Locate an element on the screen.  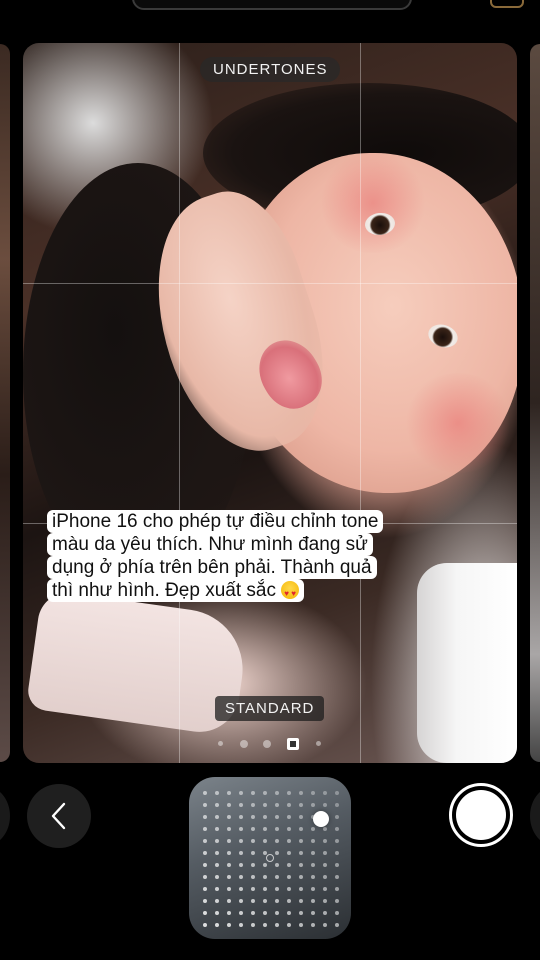
heart-eyes-emoji-icon is located at coordinates (290, 593).